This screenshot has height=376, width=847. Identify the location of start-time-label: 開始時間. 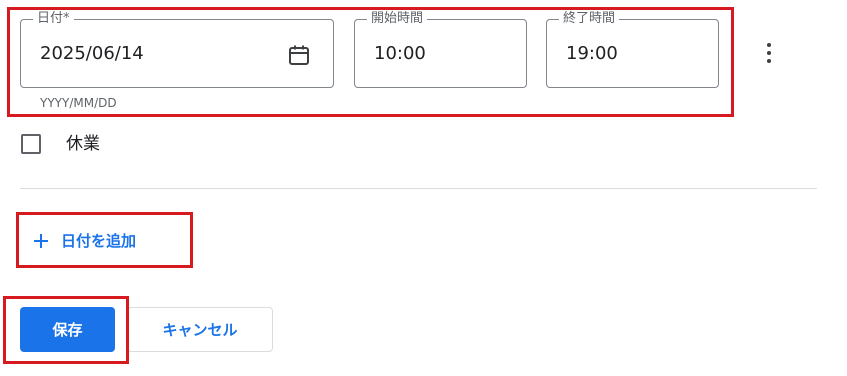
(397, 19).